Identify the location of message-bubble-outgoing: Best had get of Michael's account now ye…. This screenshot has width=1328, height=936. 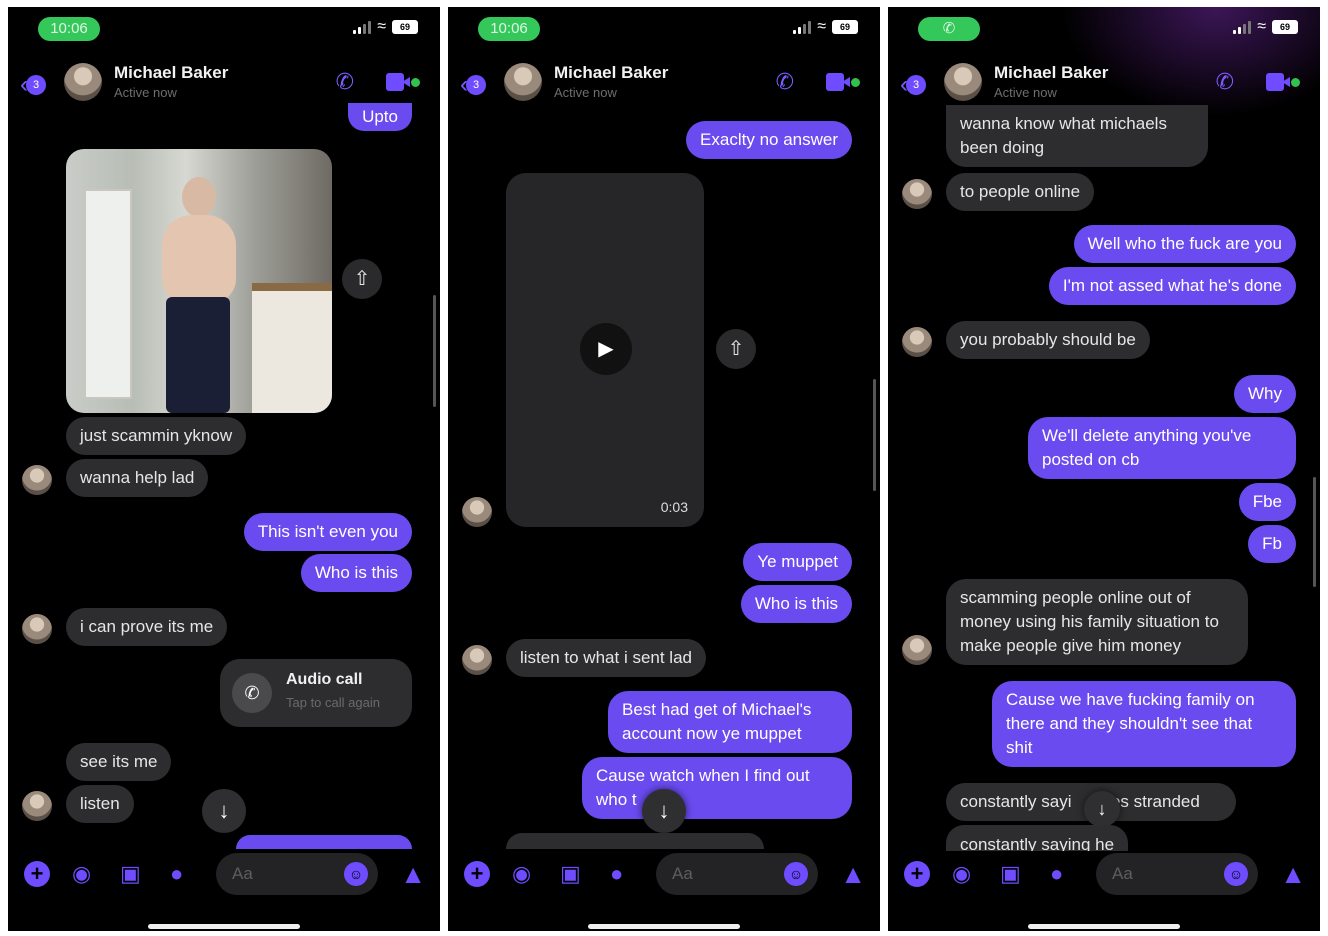
(730, 722).